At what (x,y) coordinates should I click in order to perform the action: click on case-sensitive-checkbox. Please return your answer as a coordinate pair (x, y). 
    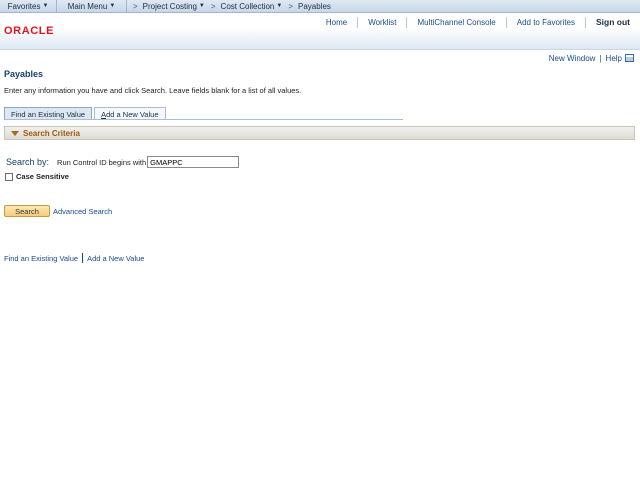
    Looking at the image, I should click on (9, 176).